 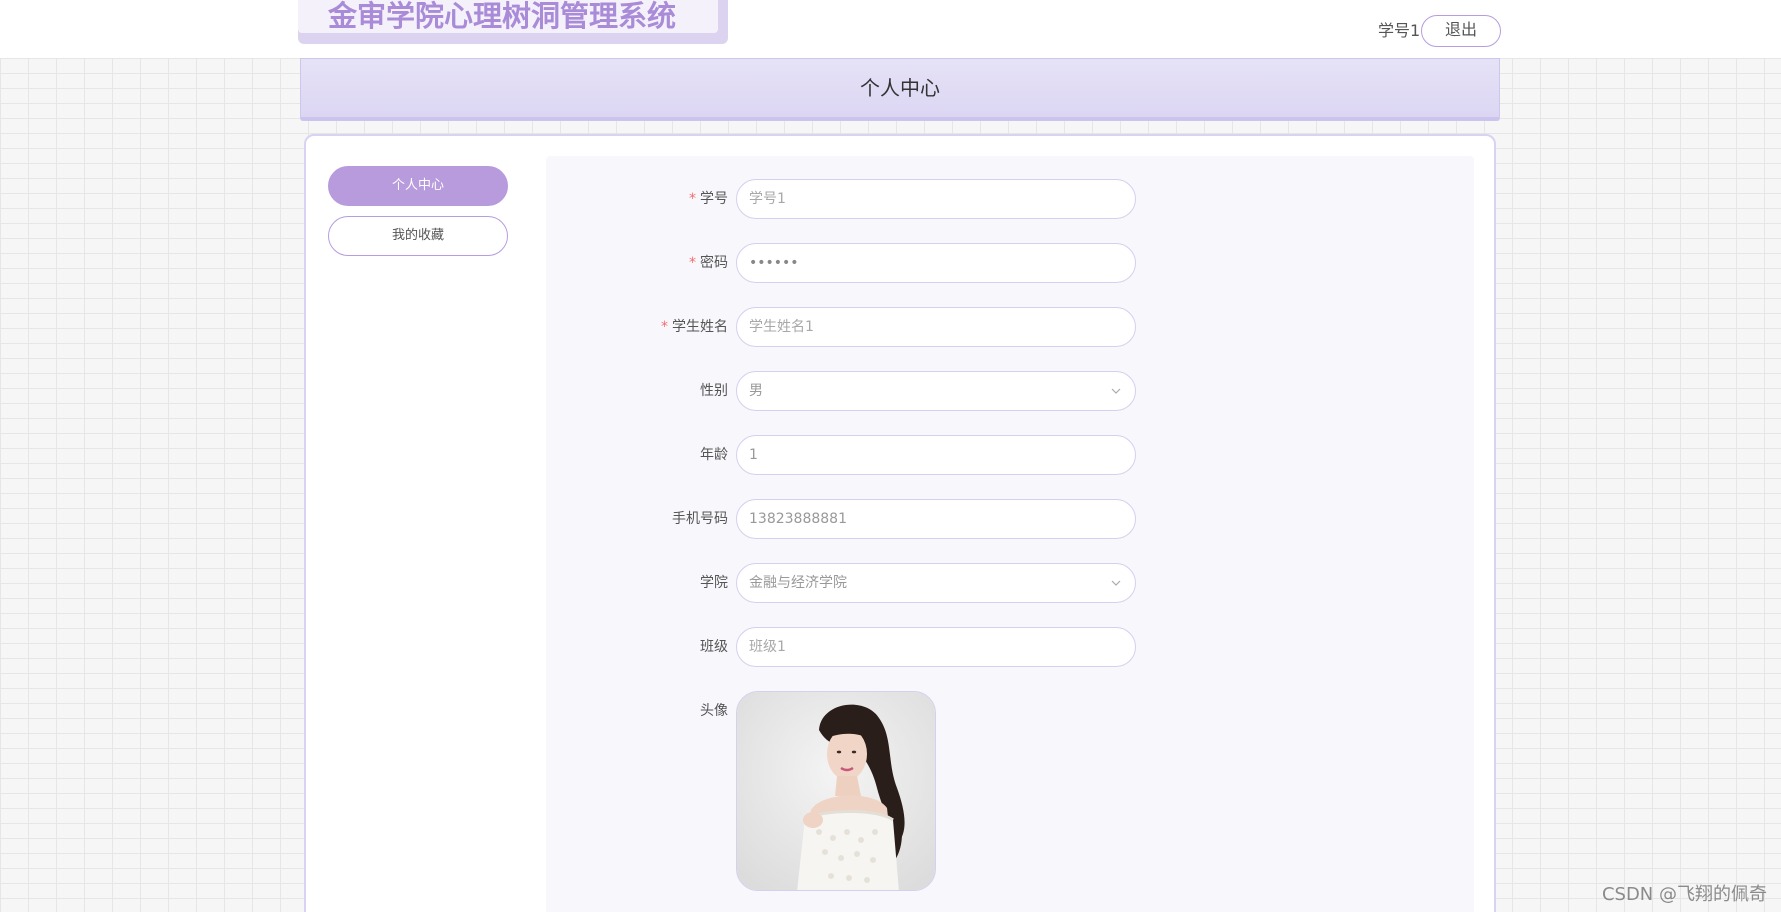 What do you see at coordinates (936, 391) in the screenshot?
I see `gender-select: 男` at bounding box center [936, 391].